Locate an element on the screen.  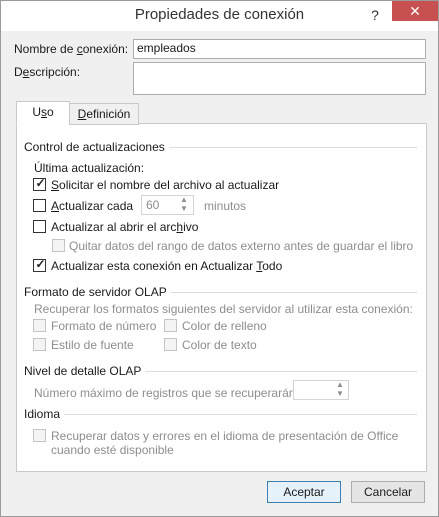
max-records-spinner: ▲ ▼ is located at coordinates (321, 390).